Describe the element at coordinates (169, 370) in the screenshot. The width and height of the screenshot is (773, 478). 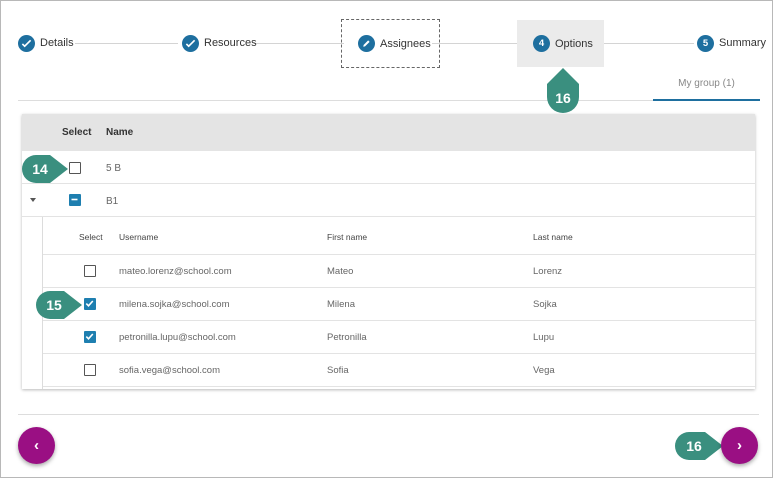
I see `username: sofia.vega@school.com` at that location.